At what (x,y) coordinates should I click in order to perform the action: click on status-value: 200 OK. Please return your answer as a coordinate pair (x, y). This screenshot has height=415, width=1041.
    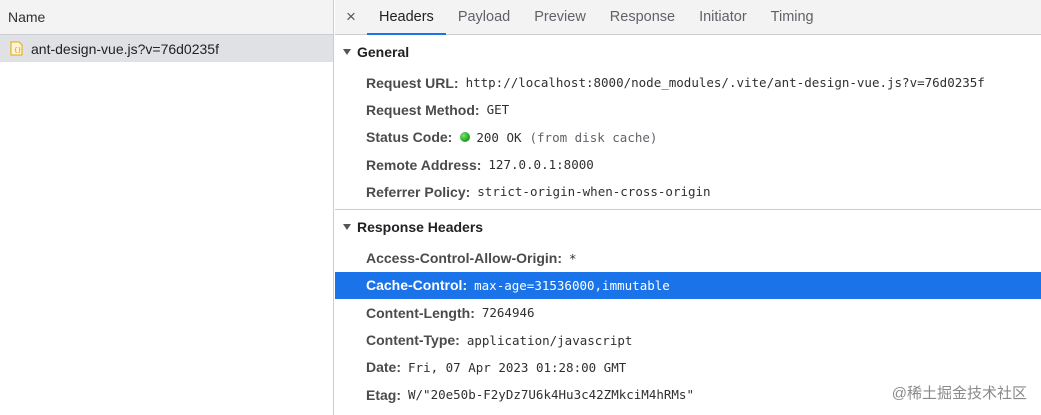
    Looking at the image, I should click on (499, 137).